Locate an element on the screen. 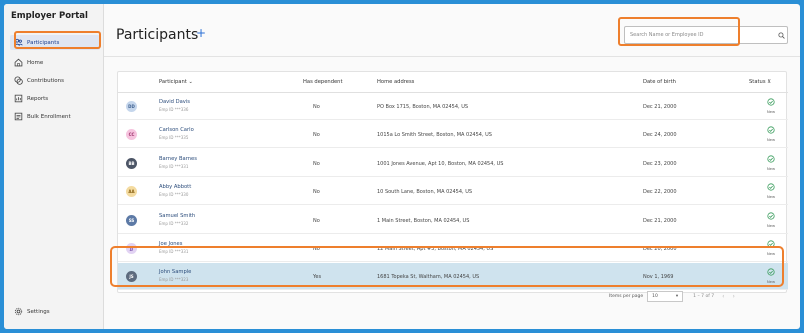 The width and height of the screenshot is (804, 333). participants-highlight is located at coordinates (57, 40).